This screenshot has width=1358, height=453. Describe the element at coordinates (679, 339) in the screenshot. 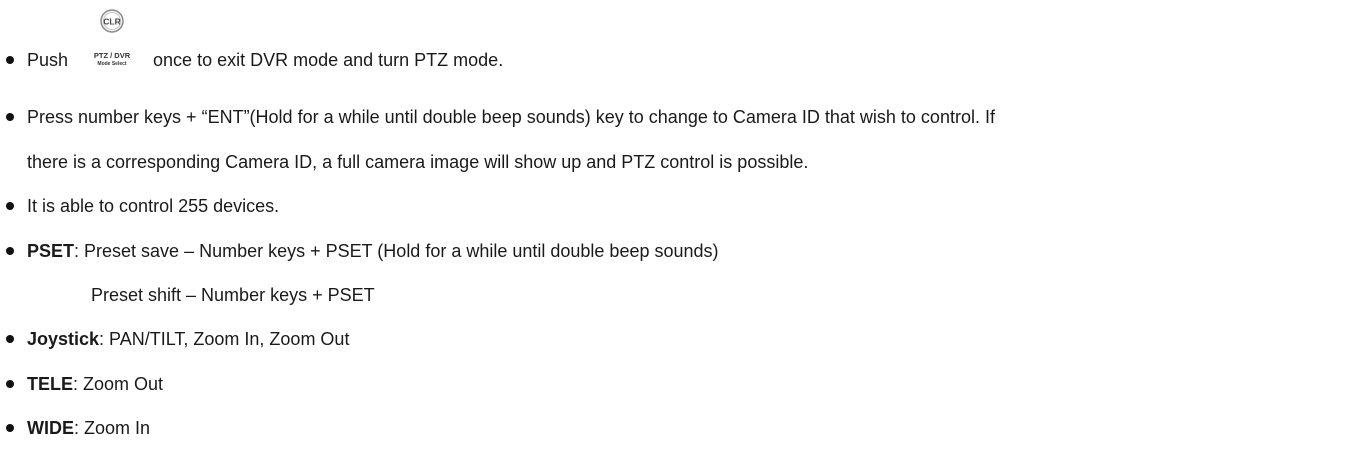

I see `list-item: Joystick: PAN/TILT, Zoom In, Zoom Out` at that location.